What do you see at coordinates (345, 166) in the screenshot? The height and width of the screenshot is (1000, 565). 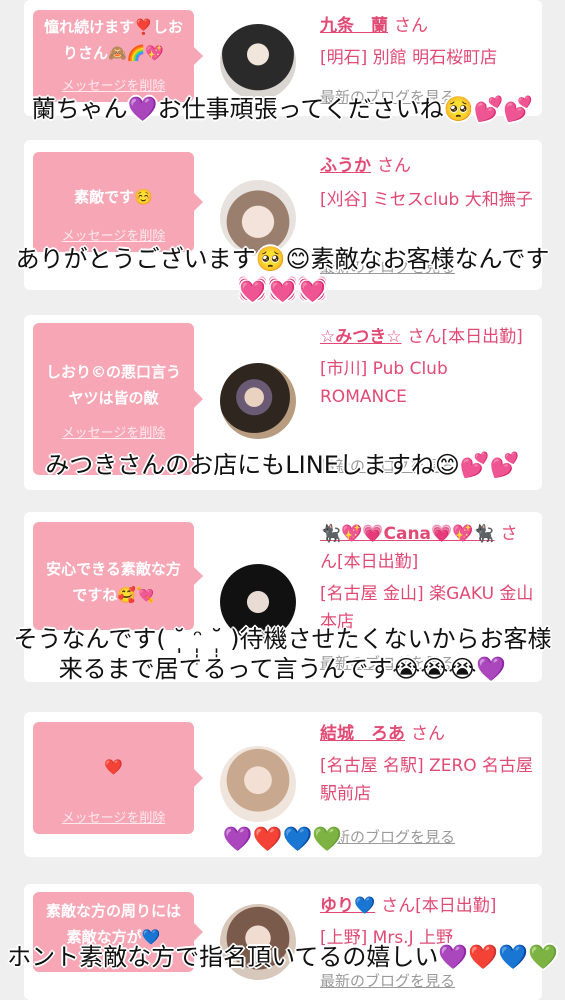 I see `sender-name-link: ふうか` at bounding box center [345, 166].